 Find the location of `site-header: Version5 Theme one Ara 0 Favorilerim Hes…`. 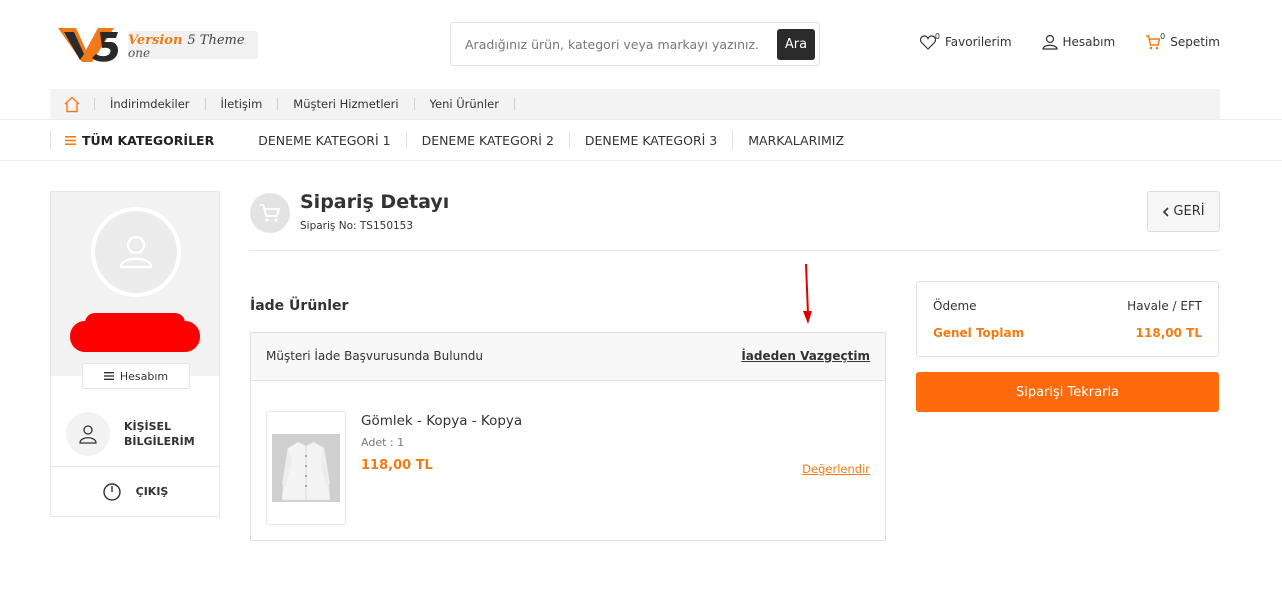

site-header: Version5 Theme one Ara 0 Favorilerim Hes… is located at coordinates (641, 44).